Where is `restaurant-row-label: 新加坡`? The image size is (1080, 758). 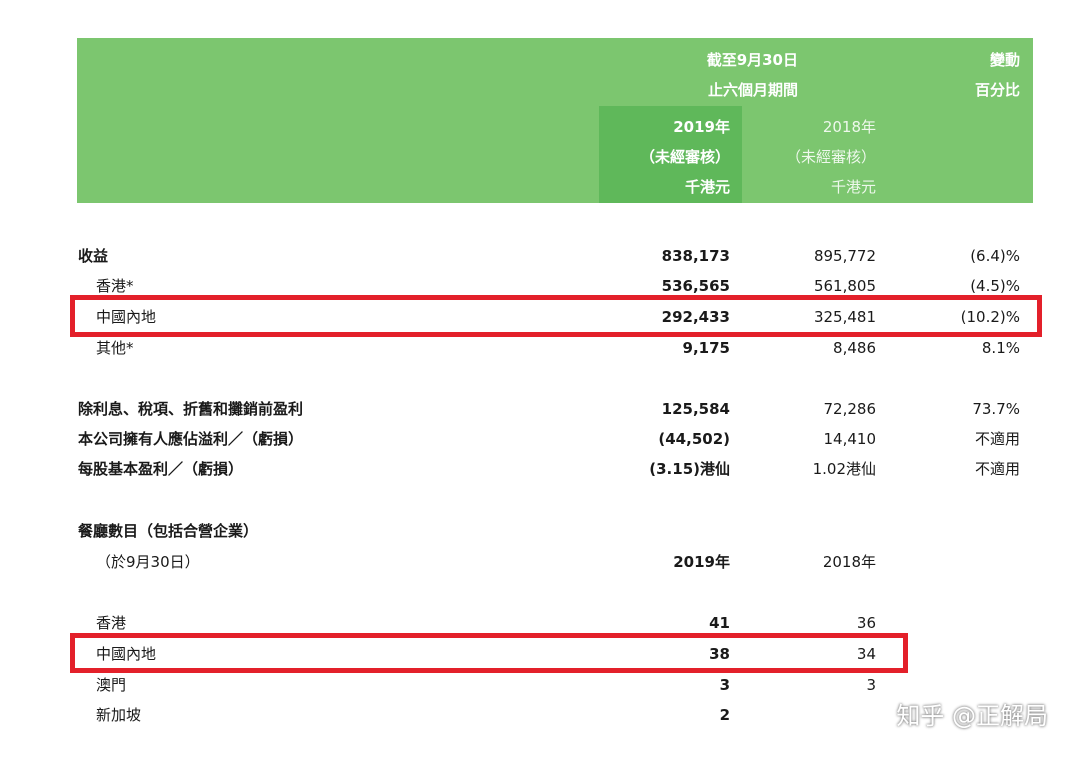
restaurant-row-label: 新加坡 is located at coordinates (119, 715).